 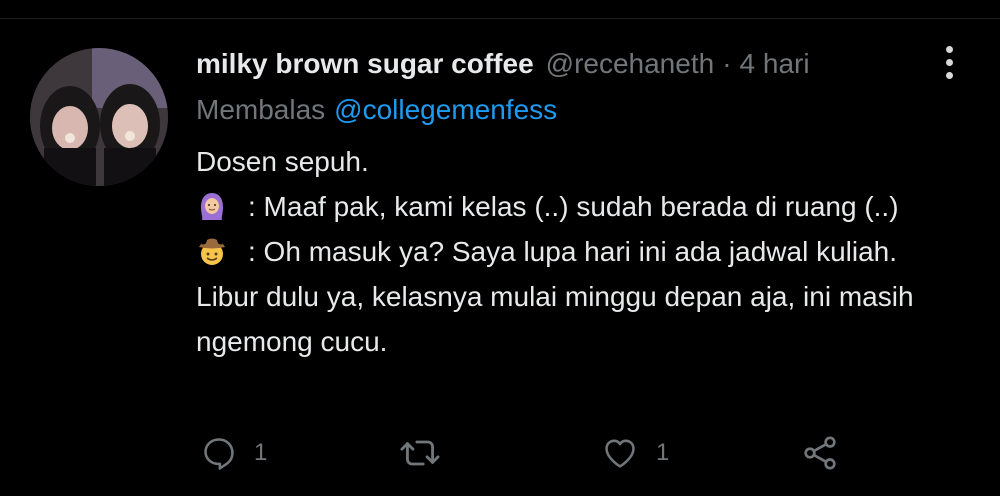 I want to click on reply-mention-link: @collegemenfess, so click(x=445, y=110).